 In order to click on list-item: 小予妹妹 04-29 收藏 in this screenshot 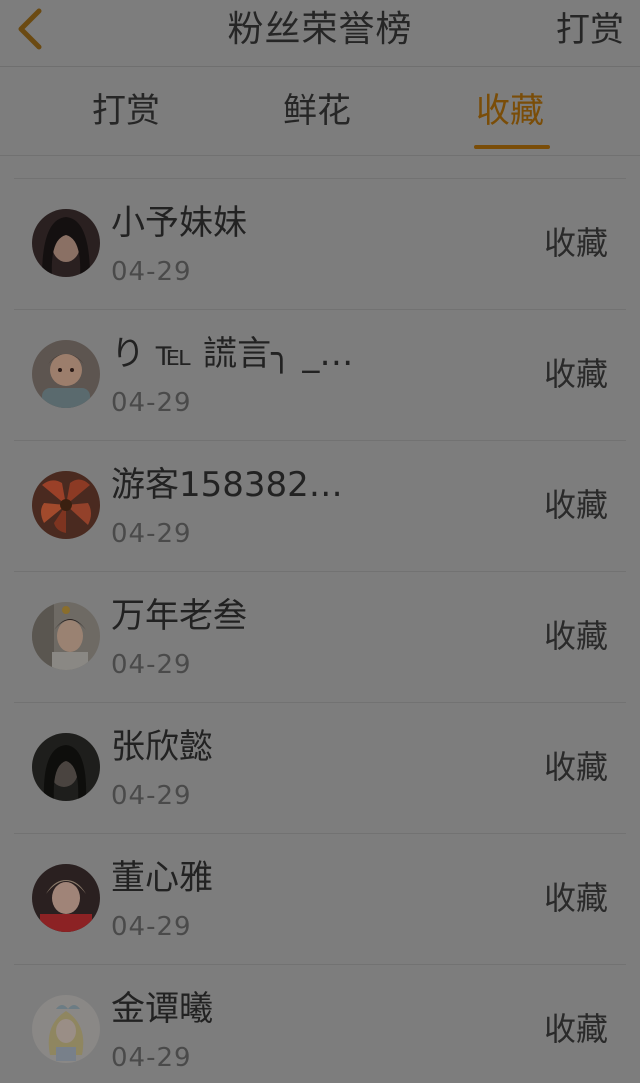, I will do `click(320, 244)`.